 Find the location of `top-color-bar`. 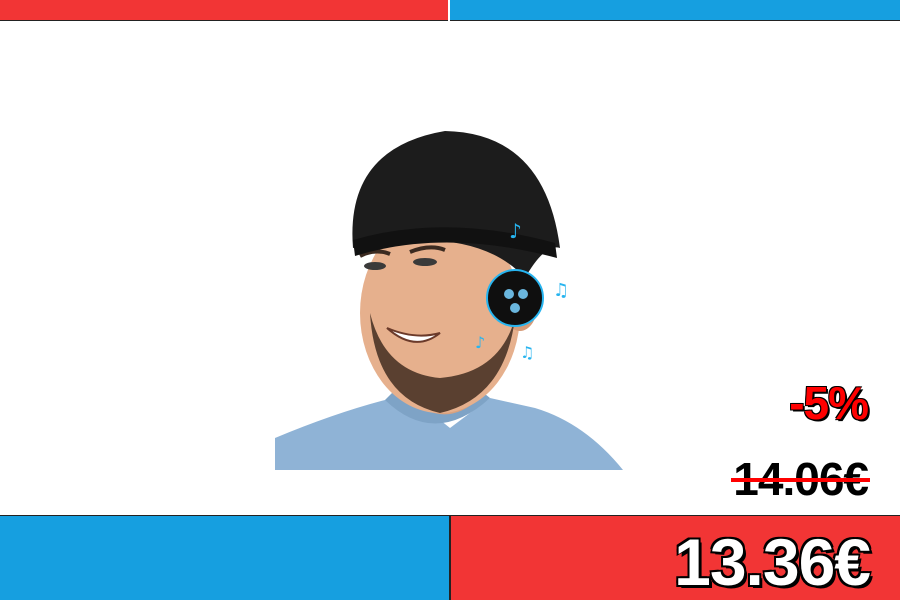

top-color-bar is located at coordinates (450, 10).